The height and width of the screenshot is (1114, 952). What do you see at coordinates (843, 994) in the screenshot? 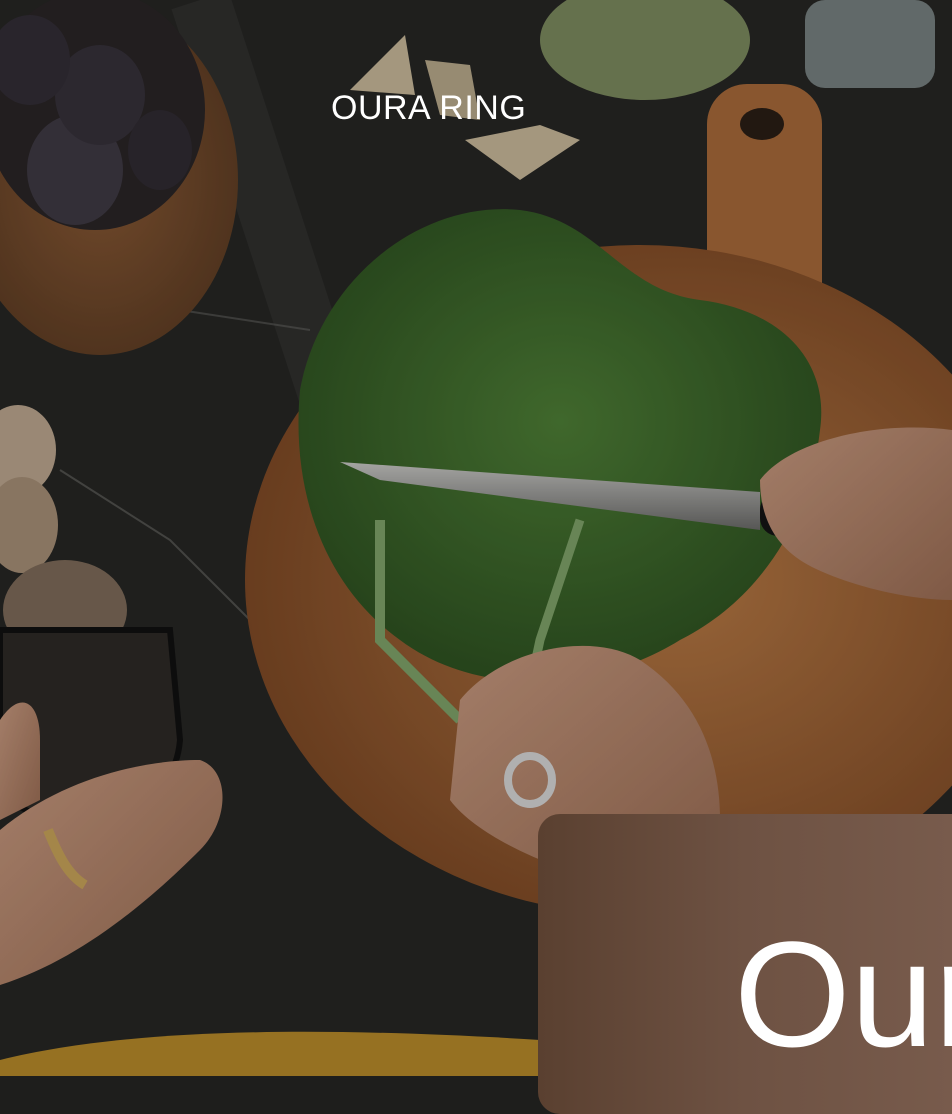
I see `promo-card-title: Our` at bounding box center [843, 994].